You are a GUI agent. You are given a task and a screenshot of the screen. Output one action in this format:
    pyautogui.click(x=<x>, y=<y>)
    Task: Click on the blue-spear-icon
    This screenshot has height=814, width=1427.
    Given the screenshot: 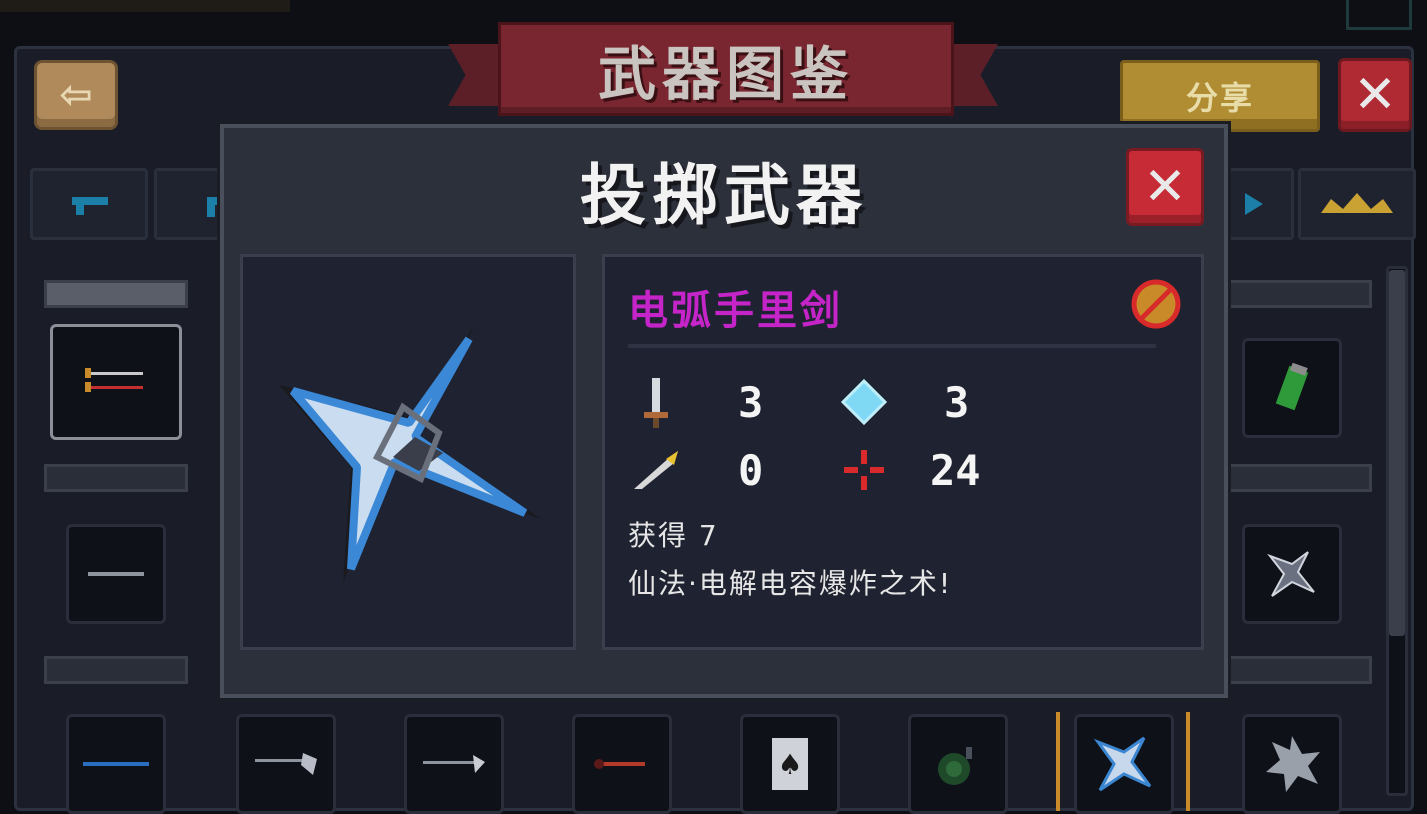 What is the action you would take?
    pyautogui.click(x=116, y=764)
    